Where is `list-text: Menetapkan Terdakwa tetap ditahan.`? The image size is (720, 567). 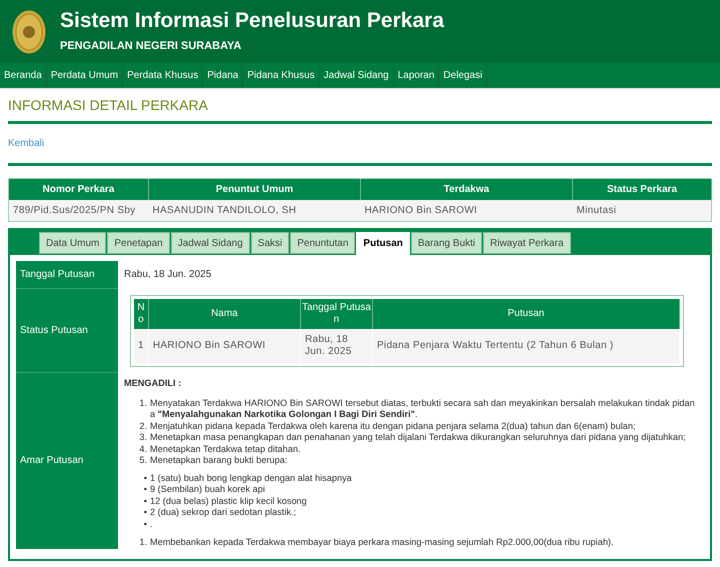
list-text: Menetapkan Terdakwa tetap ditahan. is located at coordinates (225, 450).